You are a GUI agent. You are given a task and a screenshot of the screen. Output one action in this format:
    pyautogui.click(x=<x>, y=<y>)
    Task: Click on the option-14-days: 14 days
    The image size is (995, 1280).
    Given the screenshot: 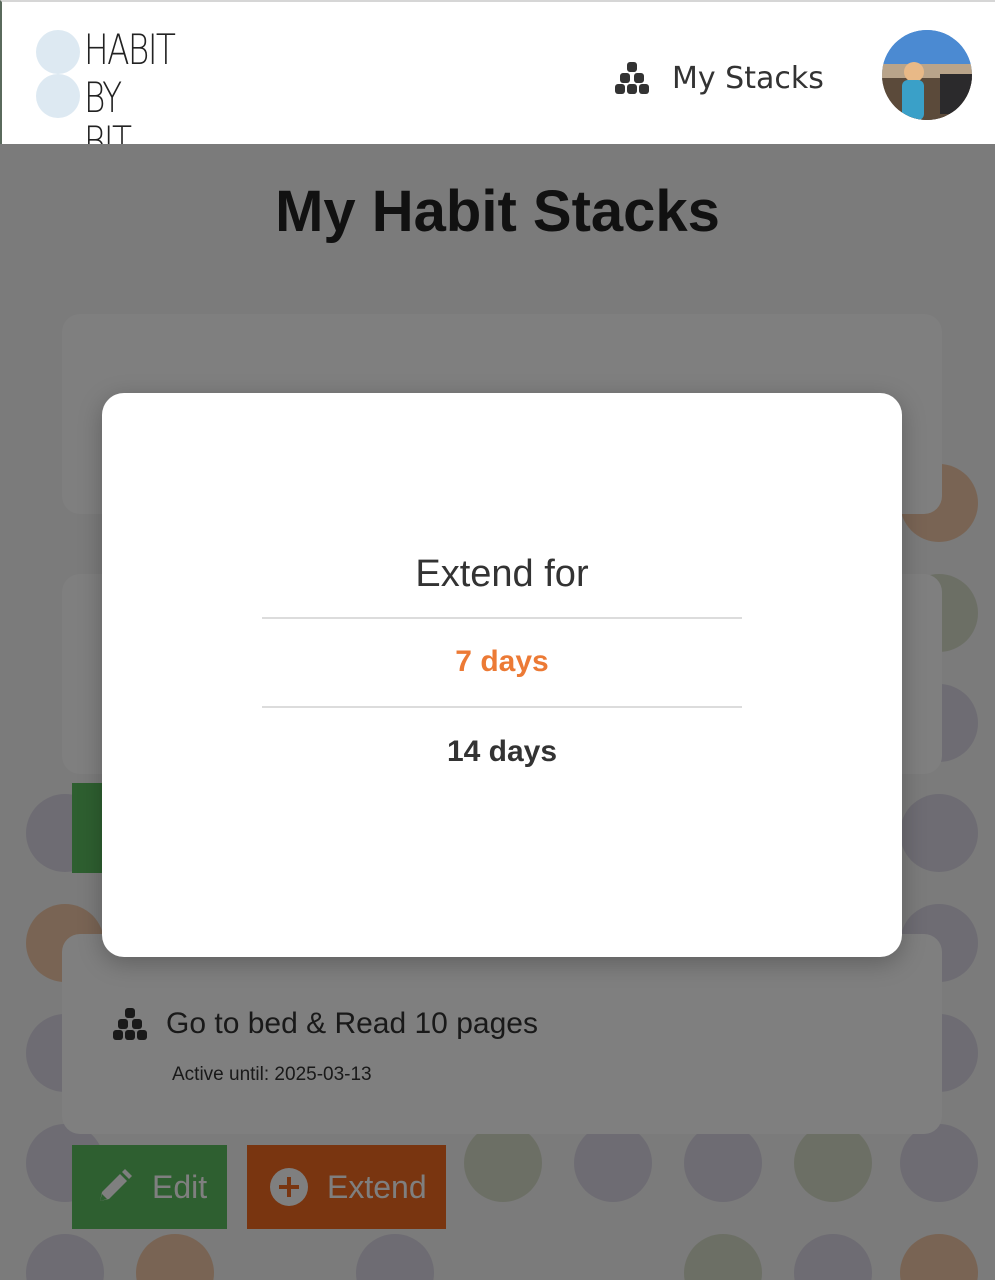 What is the action you would take?
    pyautogui.click(x=502, y=752)
    